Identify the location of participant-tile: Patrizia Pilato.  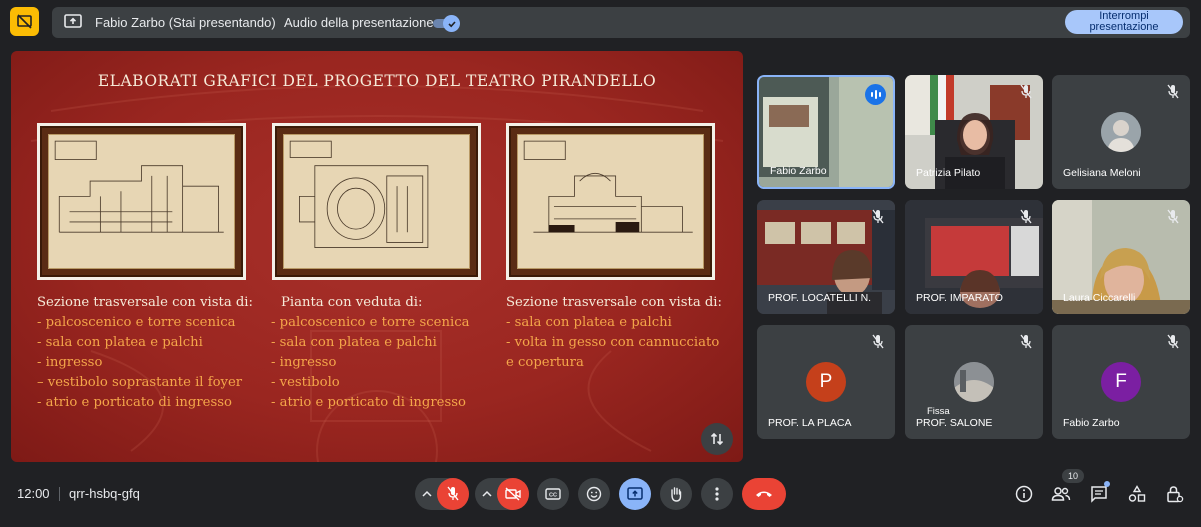
(974, 132).